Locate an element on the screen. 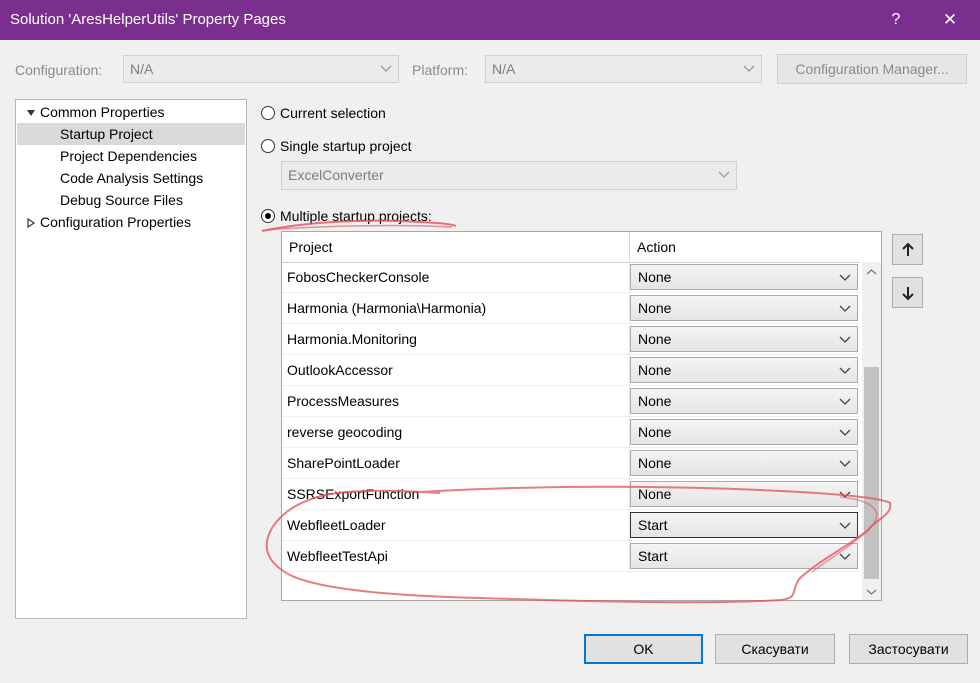 This screenshot has height=683, width=980. help-button: ? is located at coordinates (896, 20).